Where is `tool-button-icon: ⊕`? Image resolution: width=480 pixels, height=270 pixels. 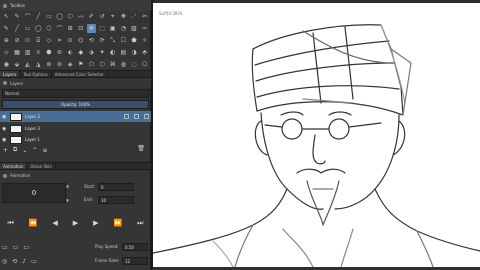
tool-button-icon: ⊕ is located at coordinates (6, 40).